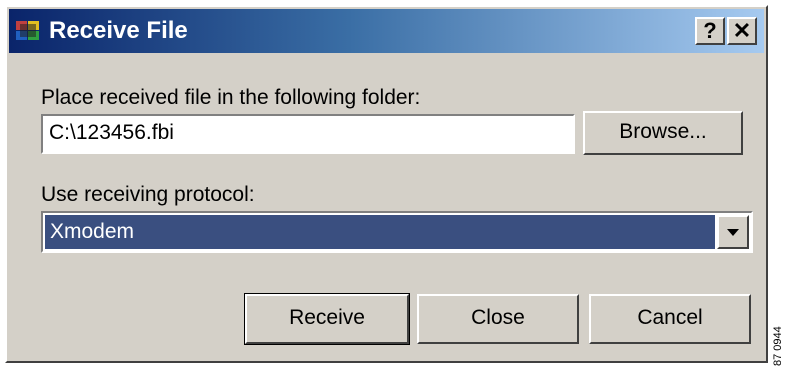  Describe the element at coordinates (742, 31) in the screenshot. I see `close-icon: ✕` at that location.